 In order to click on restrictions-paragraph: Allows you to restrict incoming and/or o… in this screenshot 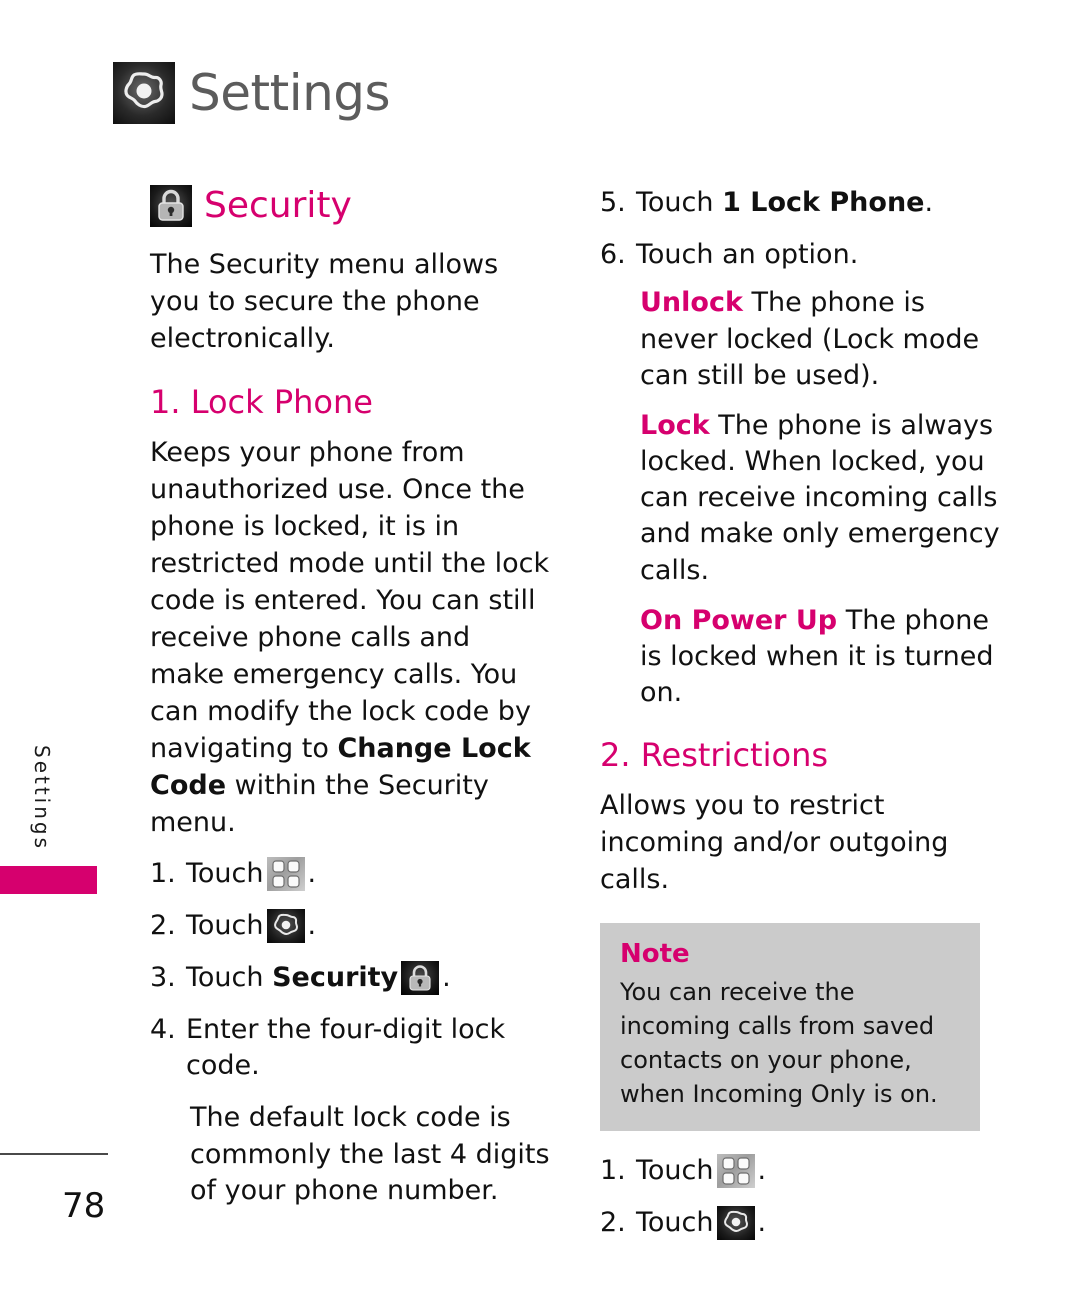, I will do `click(774, 842)`.